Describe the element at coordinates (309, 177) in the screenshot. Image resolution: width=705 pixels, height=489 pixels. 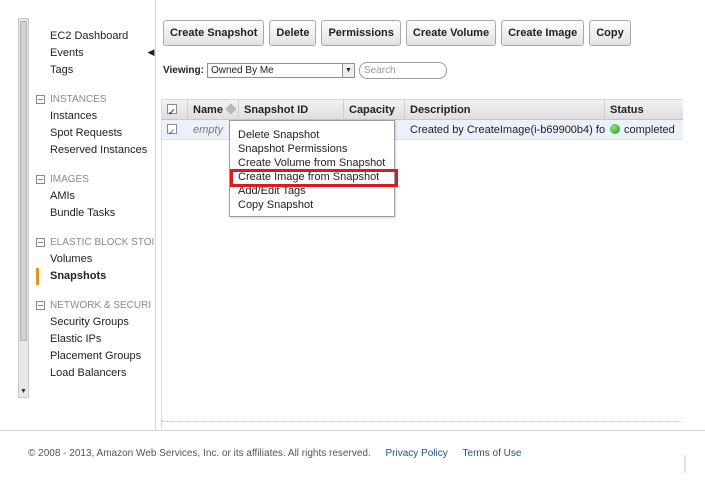
I see `menu-item-create-image-from-snapshot-label: Create Image from Snapshot` at that location.